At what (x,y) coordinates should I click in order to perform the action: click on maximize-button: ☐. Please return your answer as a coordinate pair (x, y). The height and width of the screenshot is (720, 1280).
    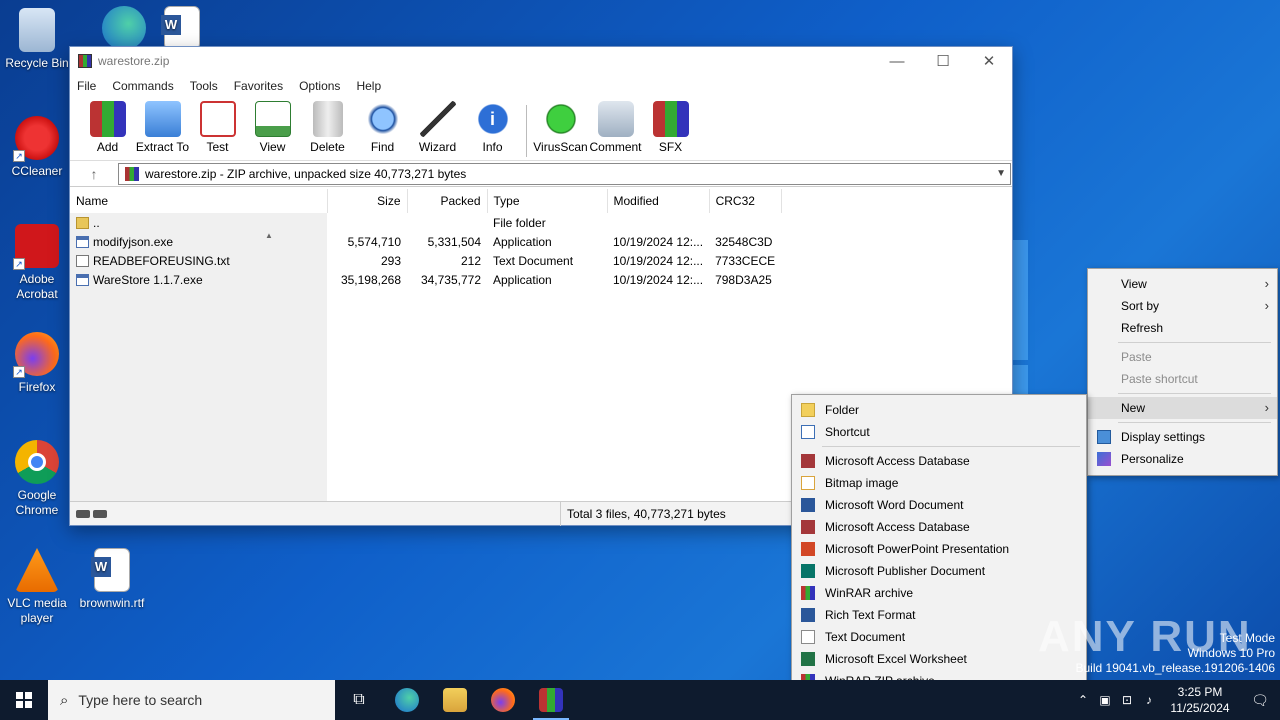
    Looking at the image, I should click on (943, 61).